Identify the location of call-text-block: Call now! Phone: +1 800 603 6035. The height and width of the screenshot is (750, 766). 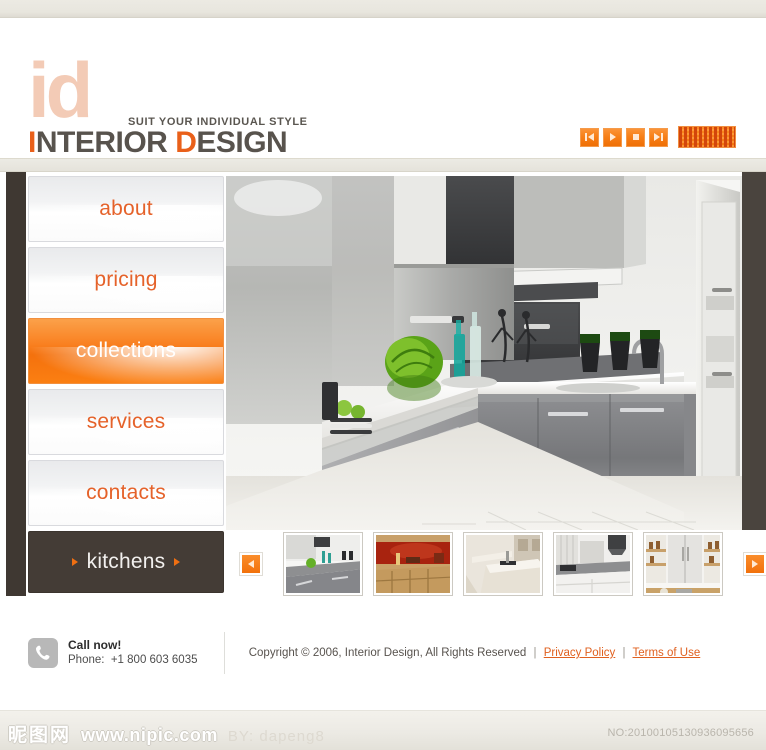
(133, 653).